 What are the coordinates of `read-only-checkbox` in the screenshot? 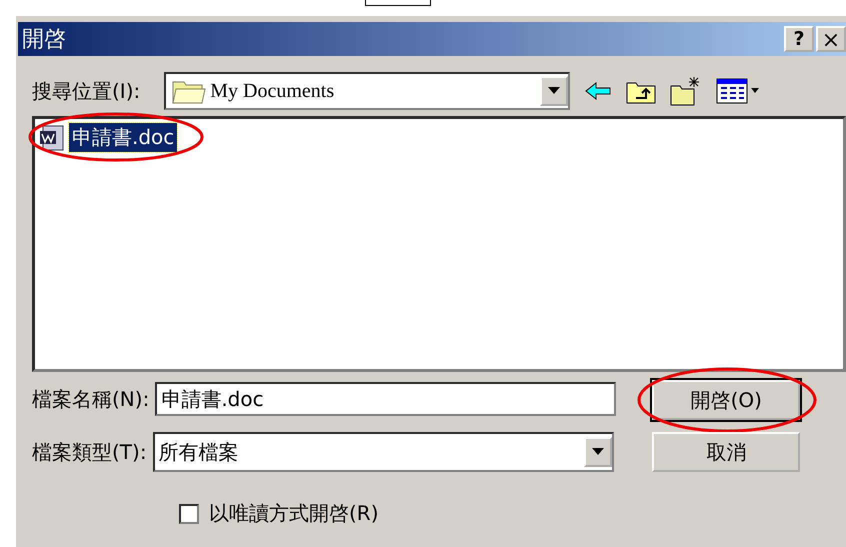 It's located at (189, 514).